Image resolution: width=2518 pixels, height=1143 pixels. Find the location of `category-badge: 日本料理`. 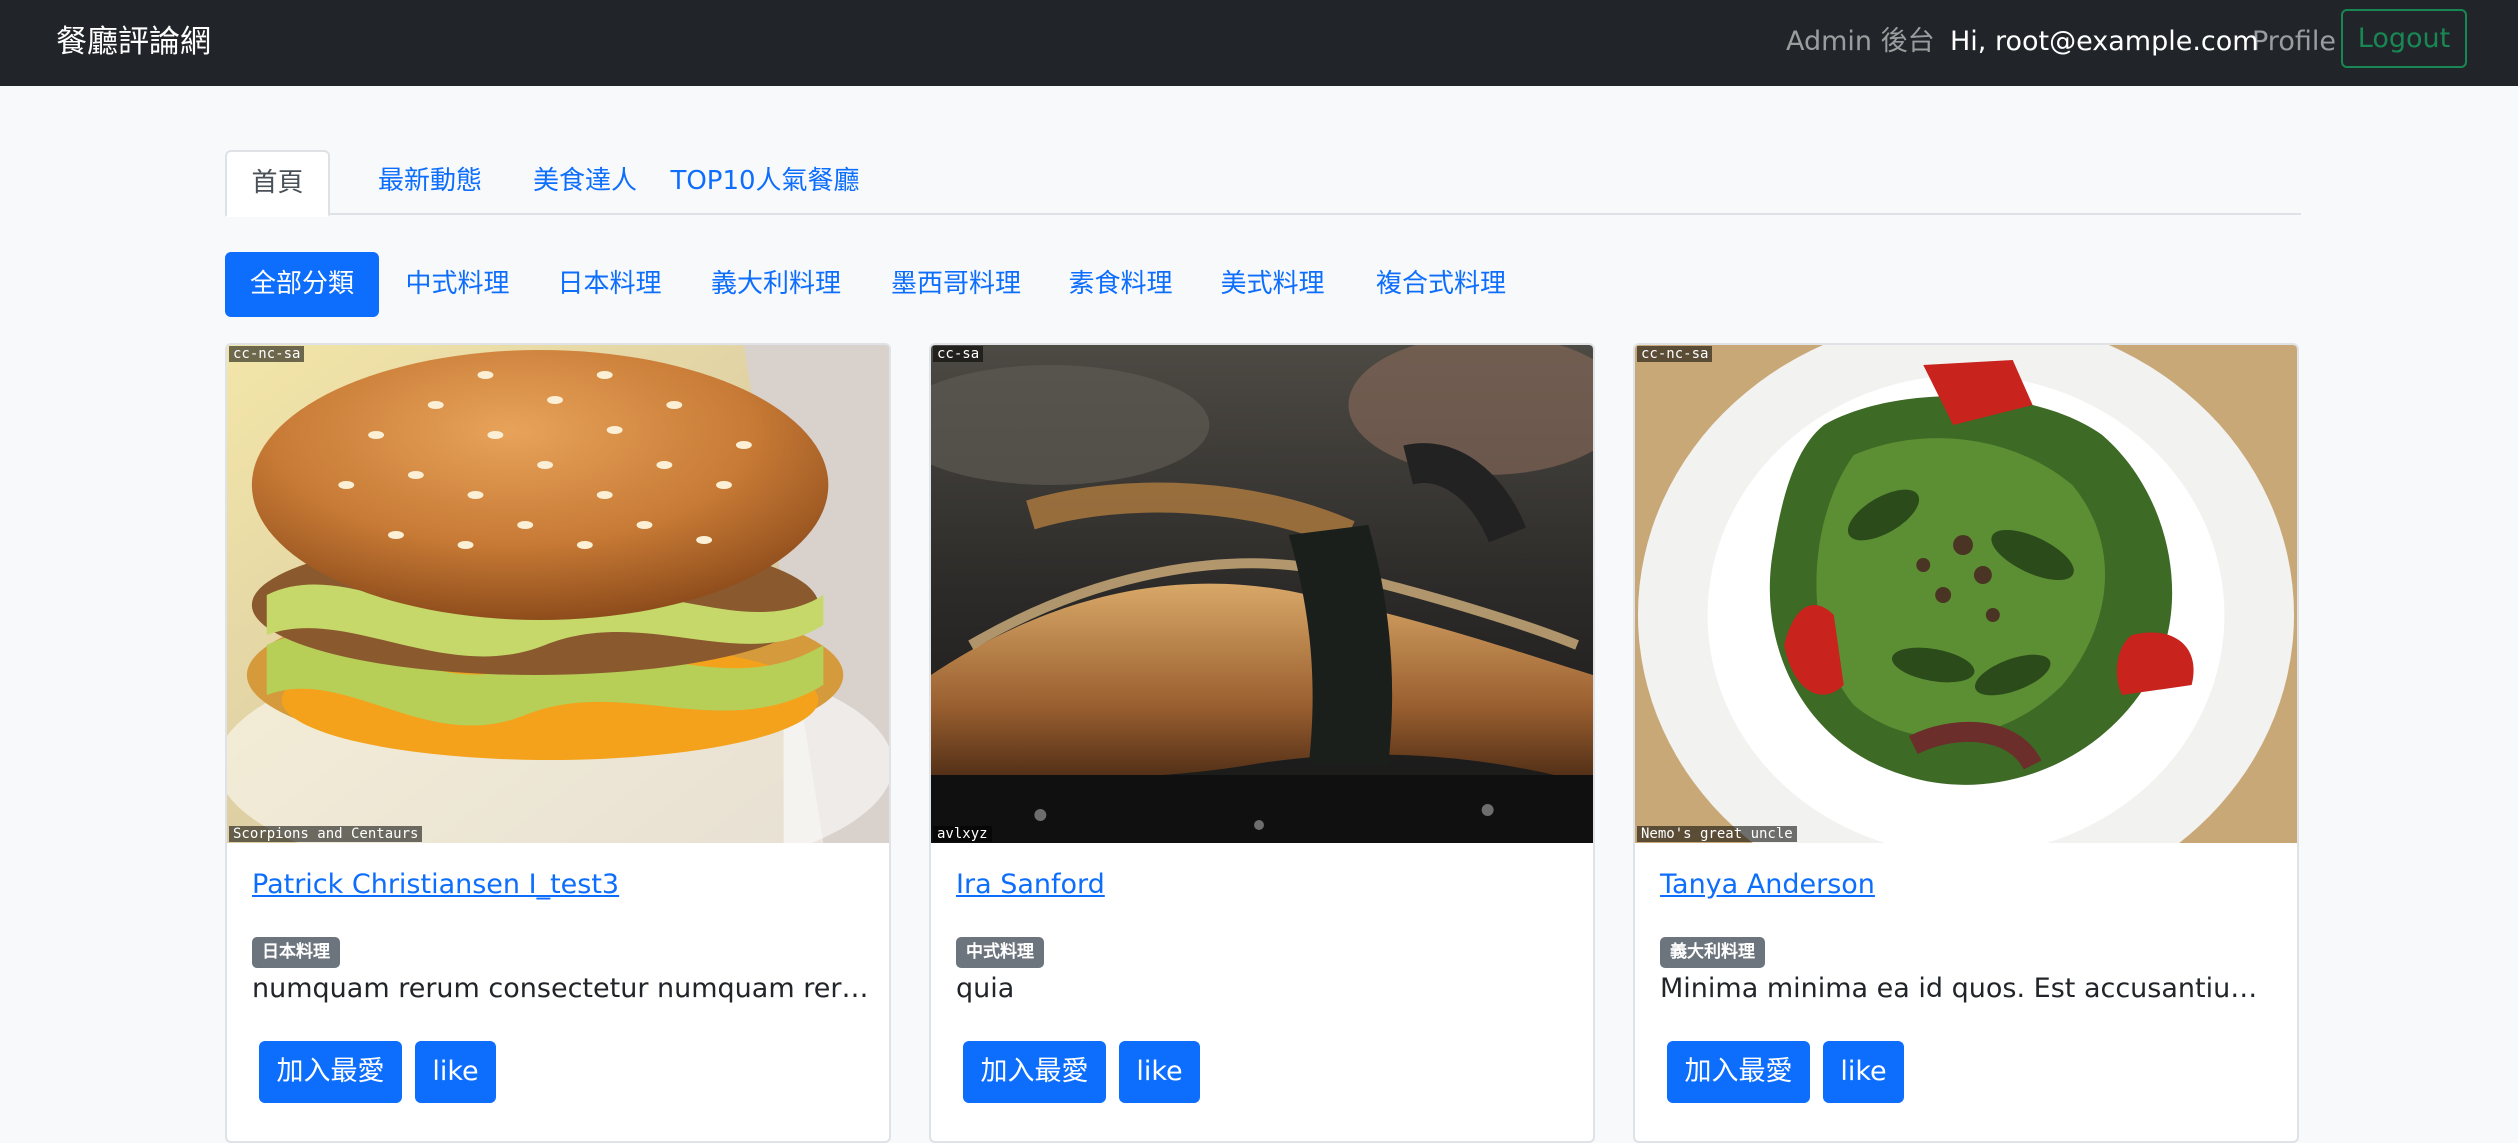

category-badge: 日本料理 is located at coordinates (296, 952).